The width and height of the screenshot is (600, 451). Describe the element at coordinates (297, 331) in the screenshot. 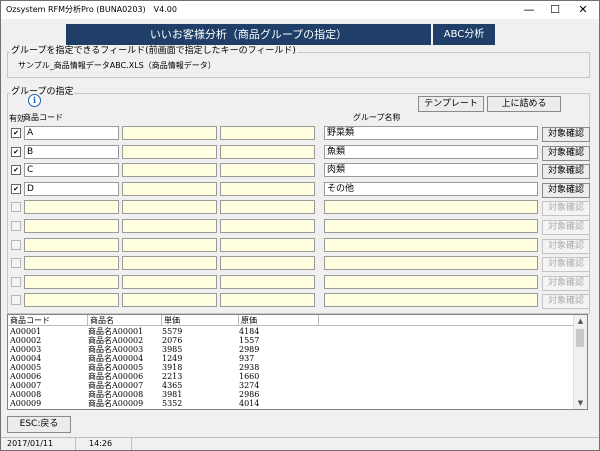

I see `list-item: A00001 商品名A00001 5579 4184` at that location.